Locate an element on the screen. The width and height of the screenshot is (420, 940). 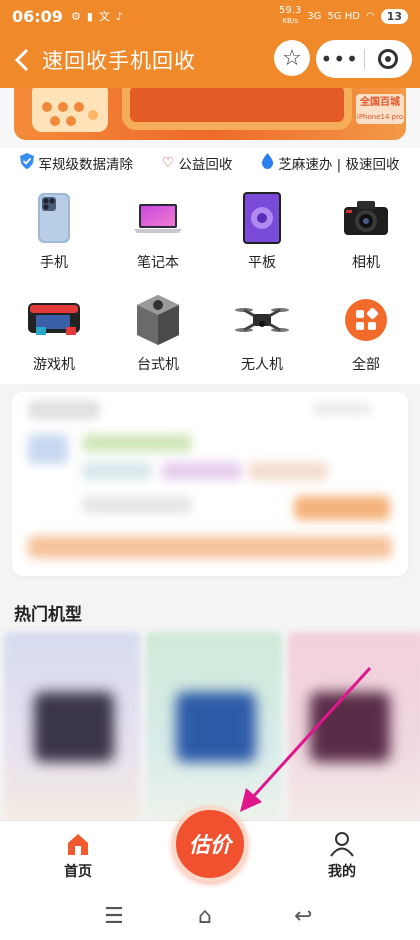
menu-icon: ☰ is located at coordinates (114, 916).